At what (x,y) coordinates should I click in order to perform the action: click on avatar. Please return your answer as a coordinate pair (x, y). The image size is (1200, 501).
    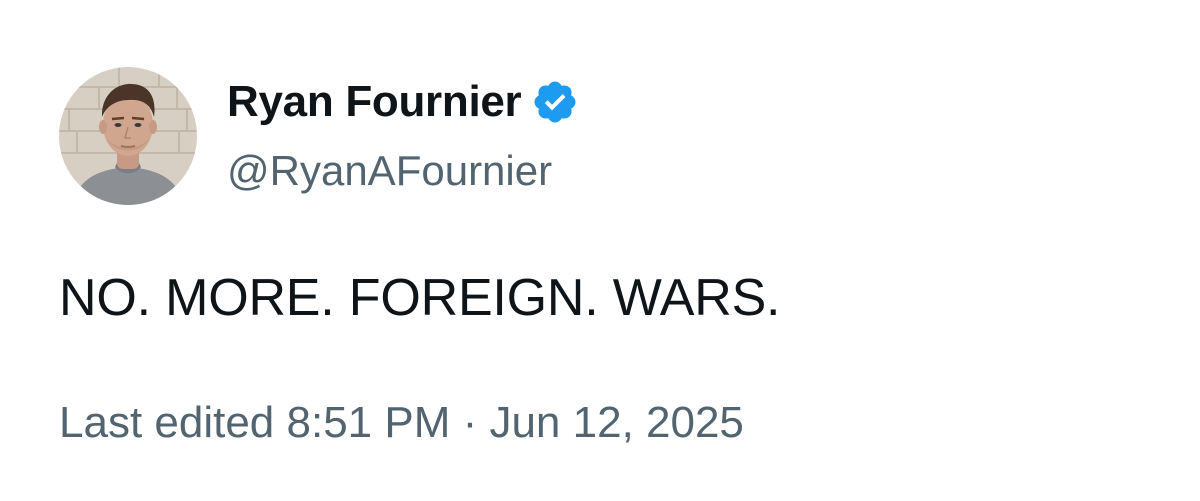
    Looking at the image, I should click on (128, 136).